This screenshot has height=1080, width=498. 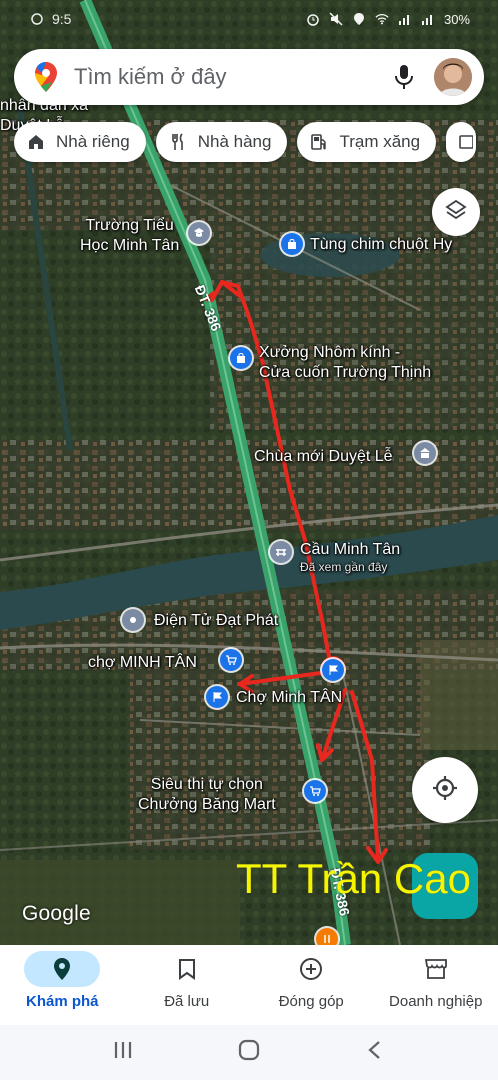 What do you see at coordinates (344, 567) in the screenshot?
I see `map-label-bridge-sub: Đã xem gần đây` at bounding box center [344, 567].